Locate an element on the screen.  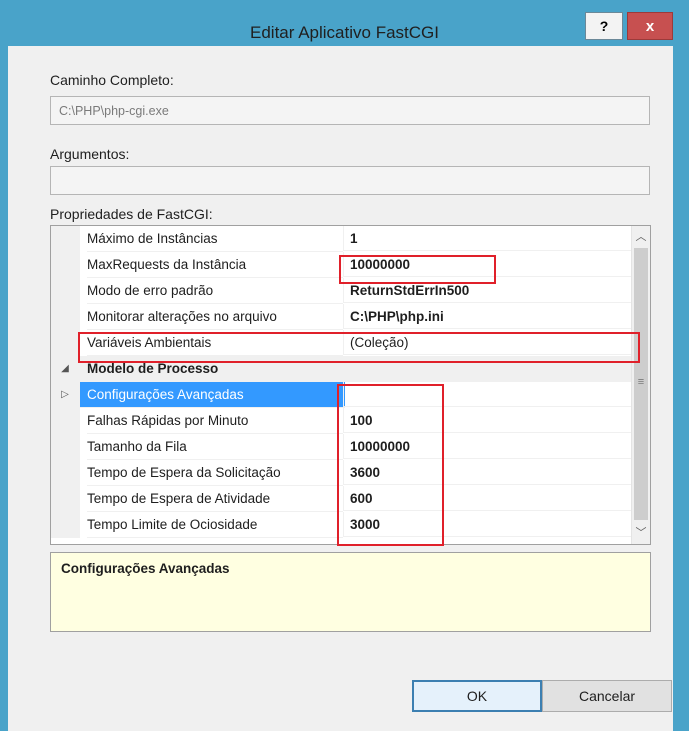
category-value is located at coordinates (487, 368).